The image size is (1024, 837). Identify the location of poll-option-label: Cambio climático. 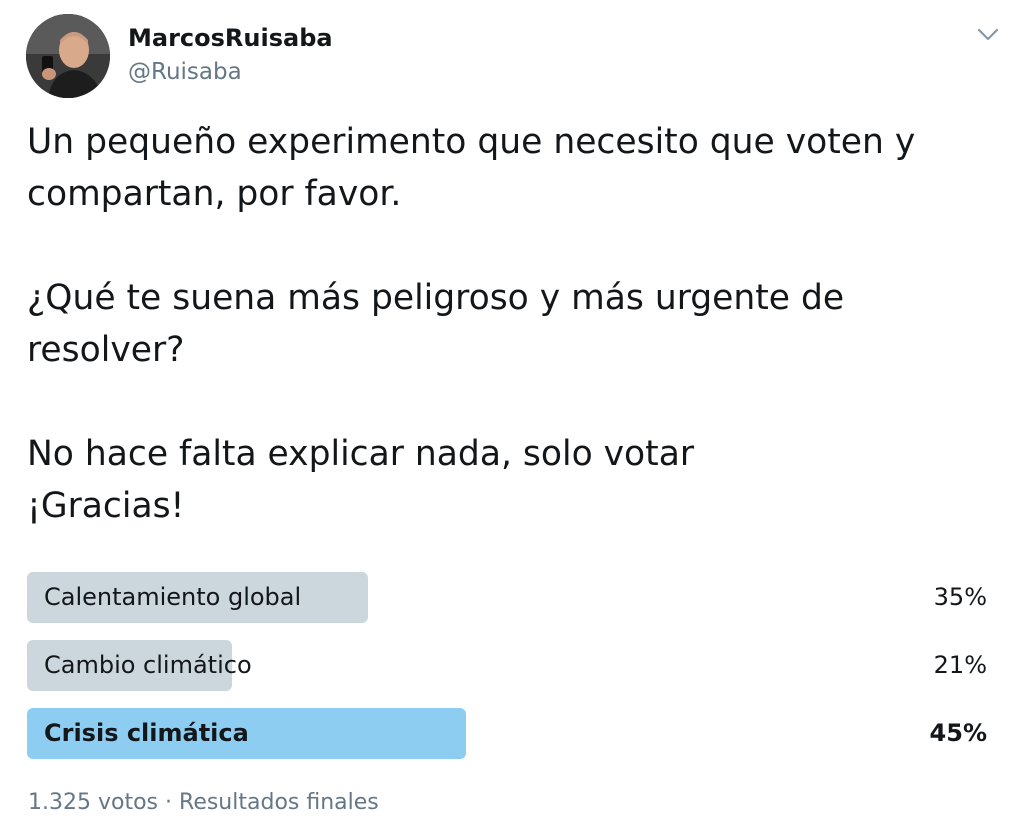
(148, 665).